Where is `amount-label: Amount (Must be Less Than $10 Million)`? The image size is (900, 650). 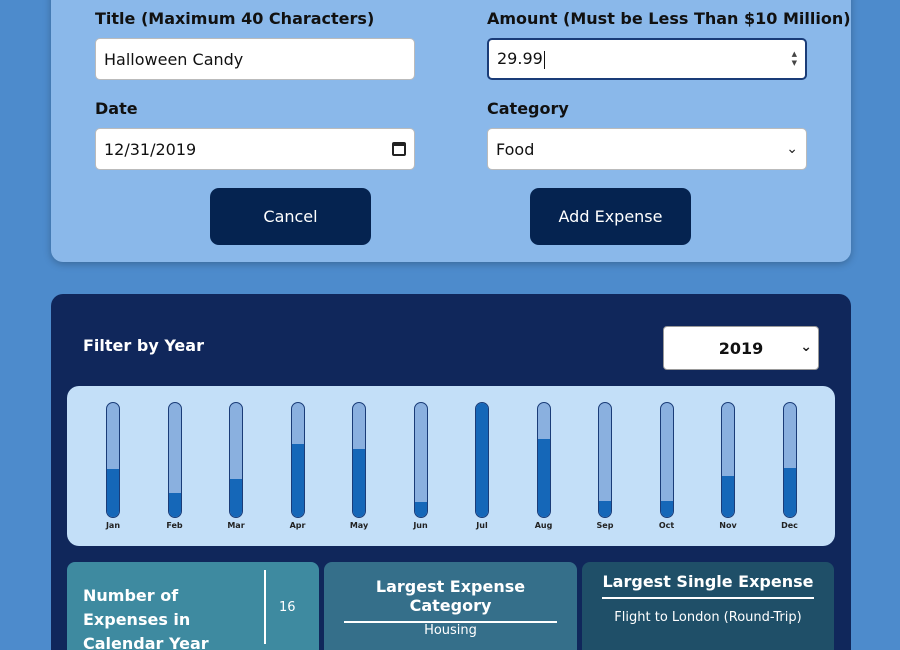
amount-label: Amount (Must be Less Than $10 Million) is located at coordinates (669, 18).